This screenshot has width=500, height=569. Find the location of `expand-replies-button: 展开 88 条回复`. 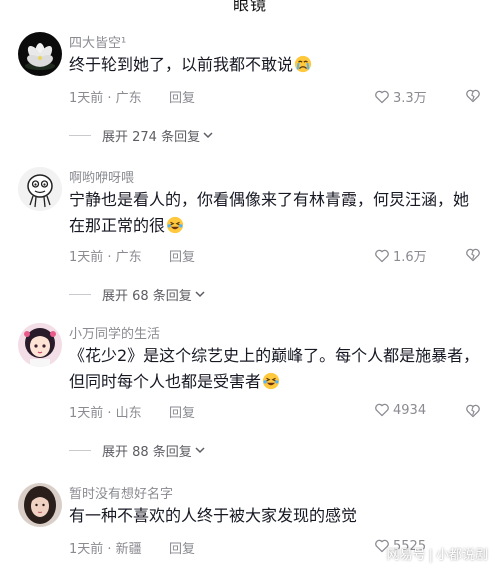

expand-replies-button: 展开 88 条回复 is located at coordinates (137, 450).